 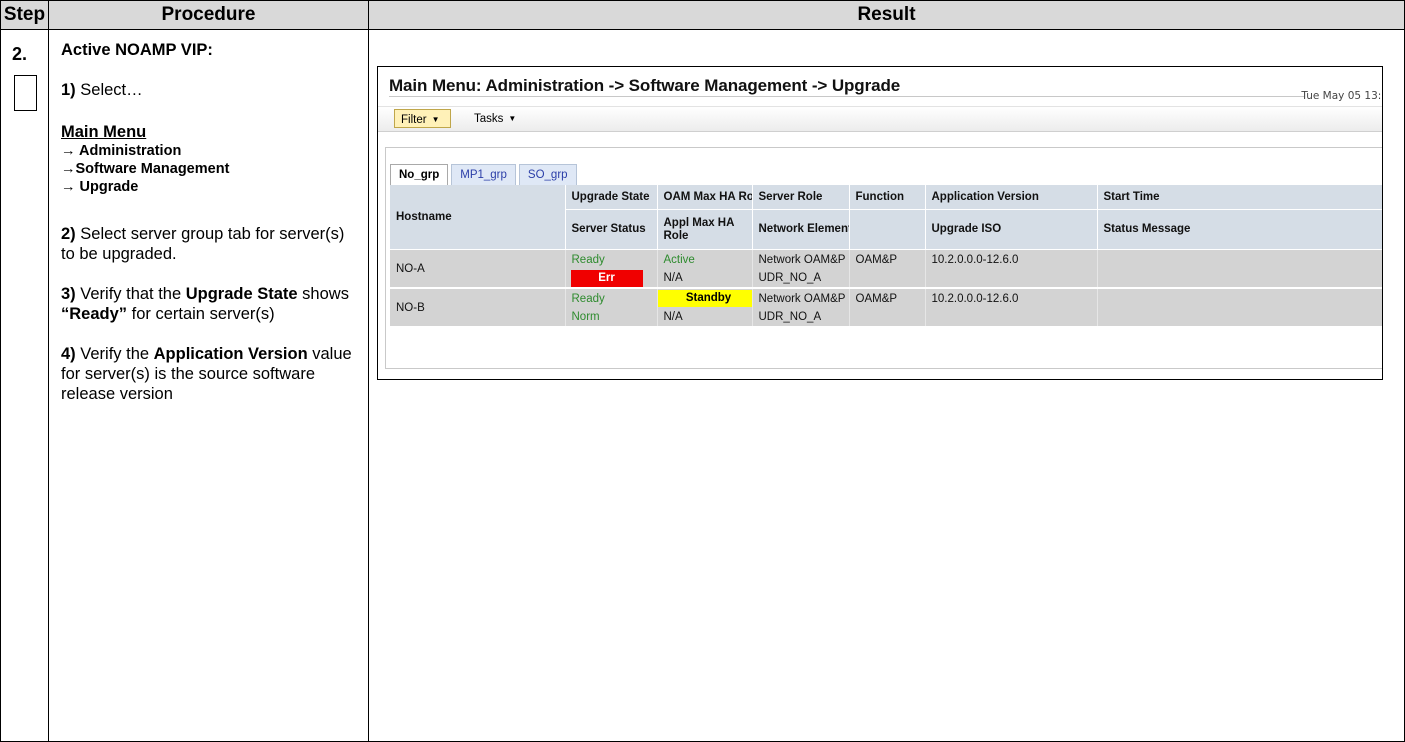 I want to click on tasks-dropdown-icon: ▼, so click(x=512, y=118).